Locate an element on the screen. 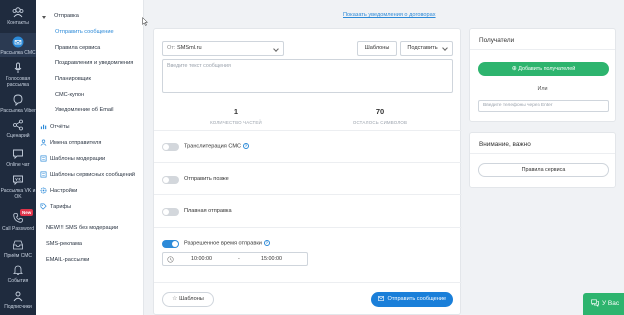  rail-label: Контакты is located at coordinates (18, 23).